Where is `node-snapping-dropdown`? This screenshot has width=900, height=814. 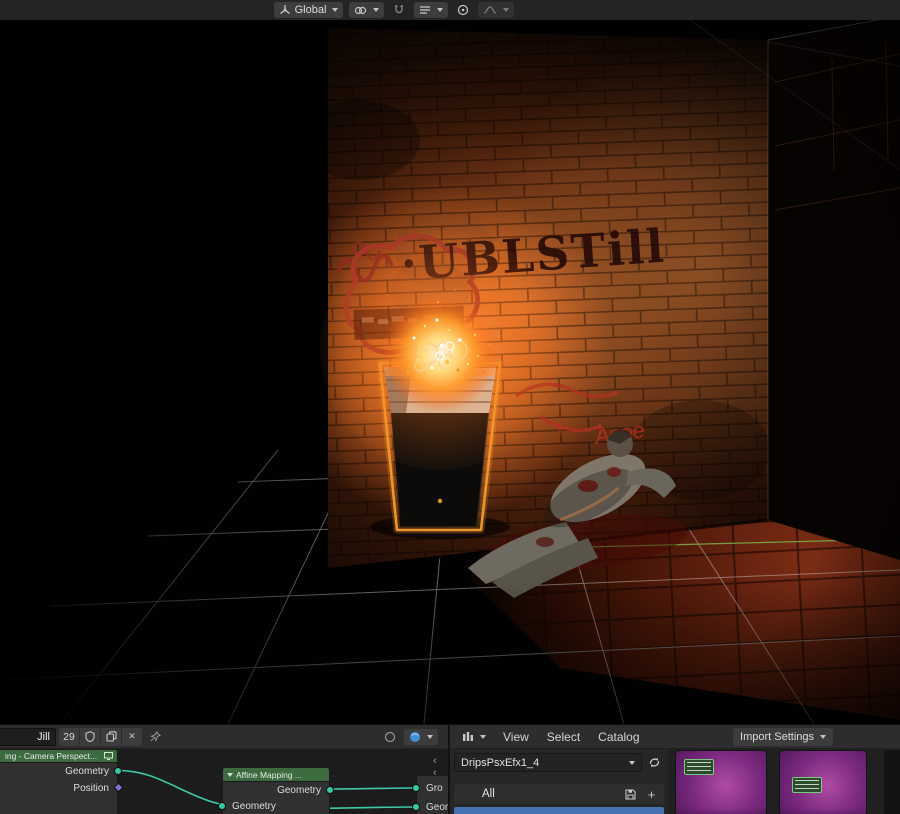
node-snapping-dropdown is located at coordinates (421, 736).